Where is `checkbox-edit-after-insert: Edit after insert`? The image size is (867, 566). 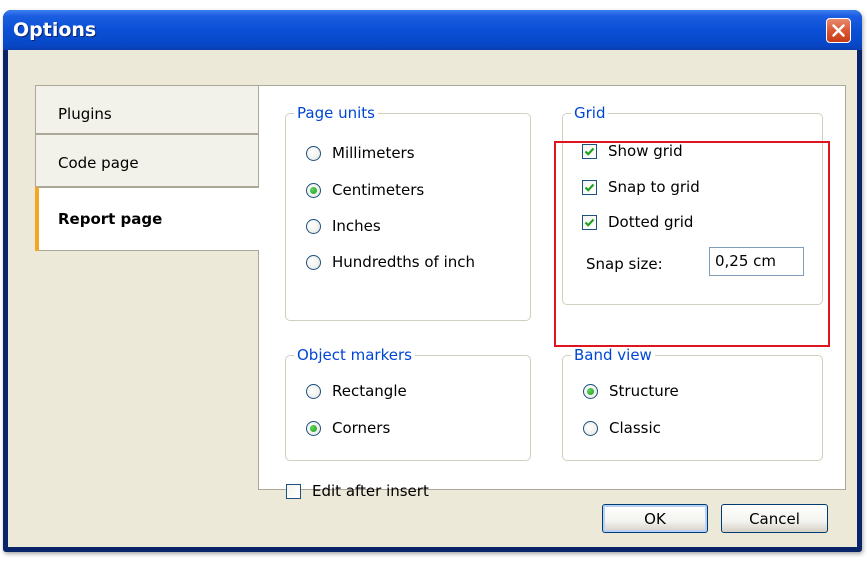 checkbox-edit-after-insert: Edit after insert is located at coordinates (357, 491).